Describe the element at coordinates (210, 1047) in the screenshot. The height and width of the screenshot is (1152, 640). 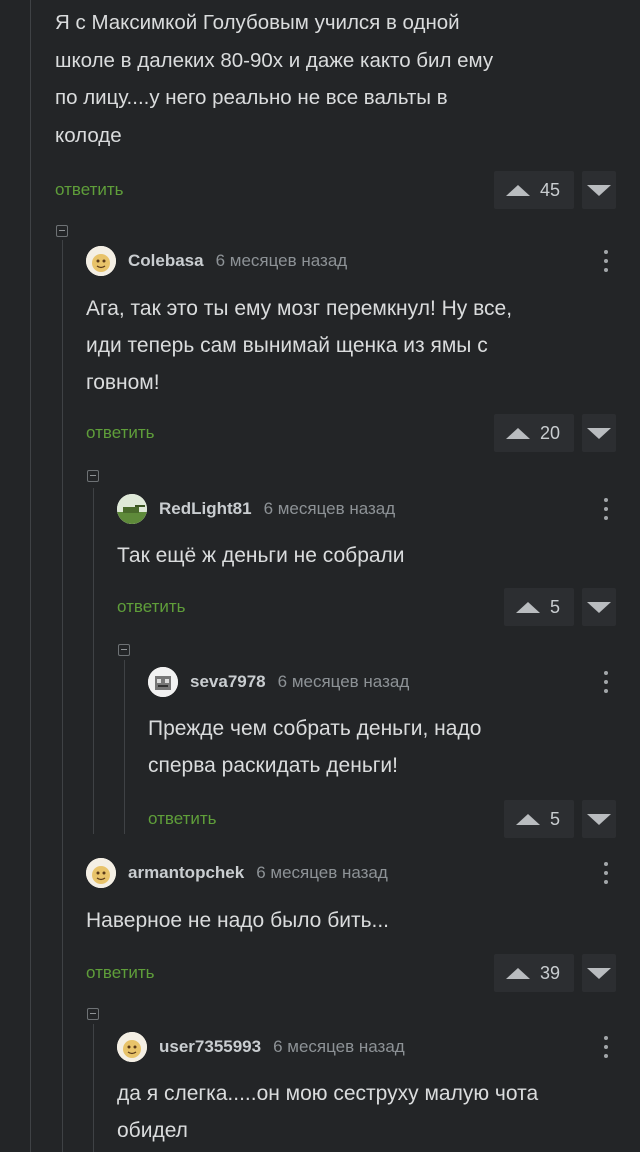
I see `author-name: user7355993` at that location.